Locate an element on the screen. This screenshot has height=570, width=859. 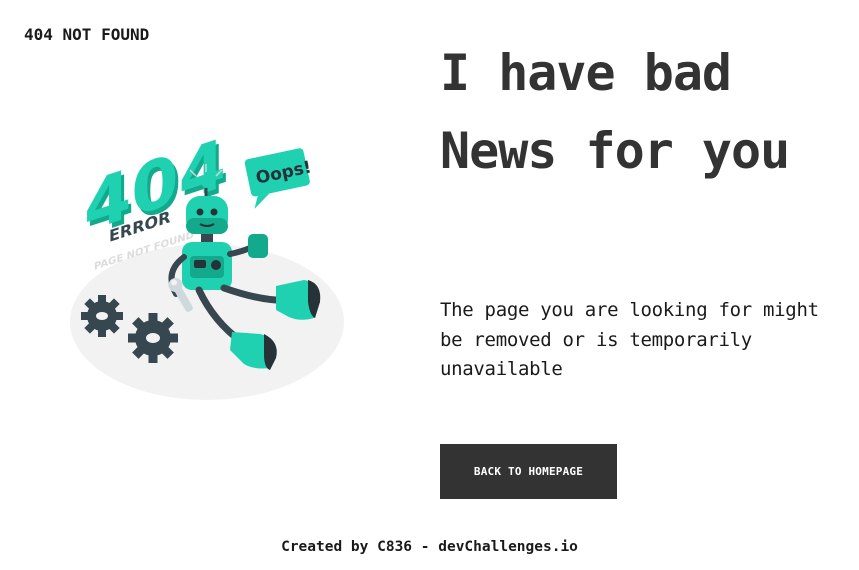
oops-bubble: Oops! is located at coordinates (278, 178).